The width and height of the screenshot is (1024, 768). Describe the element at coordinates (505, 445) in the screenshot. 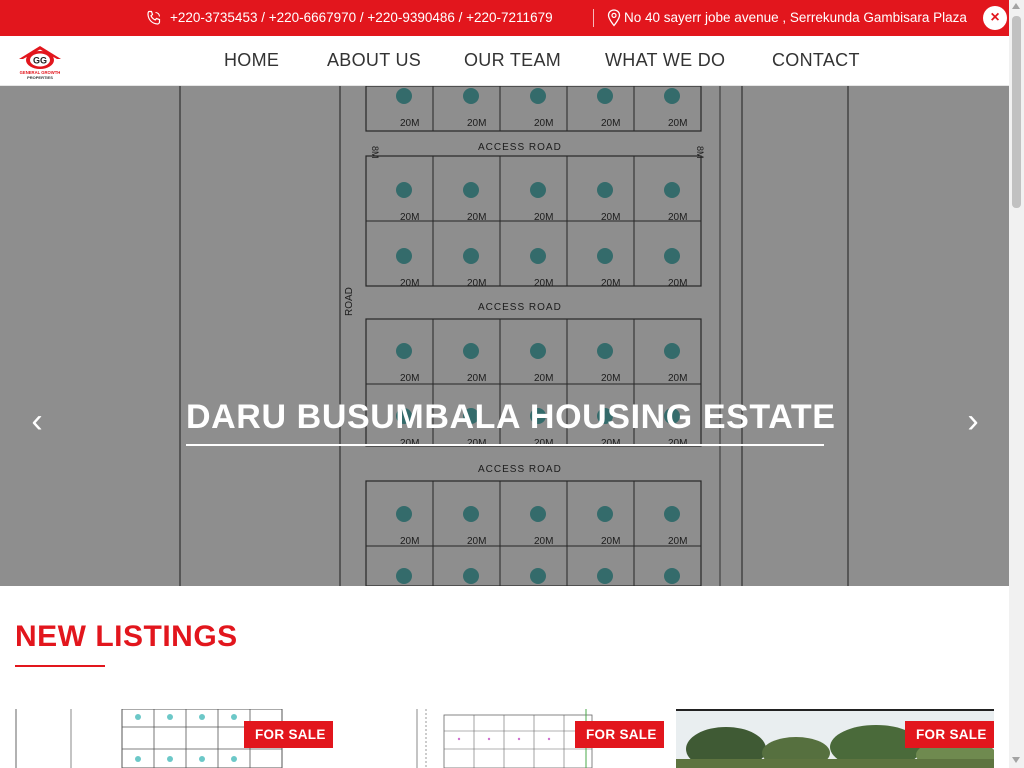

I see `hero-title-underline` at that location.